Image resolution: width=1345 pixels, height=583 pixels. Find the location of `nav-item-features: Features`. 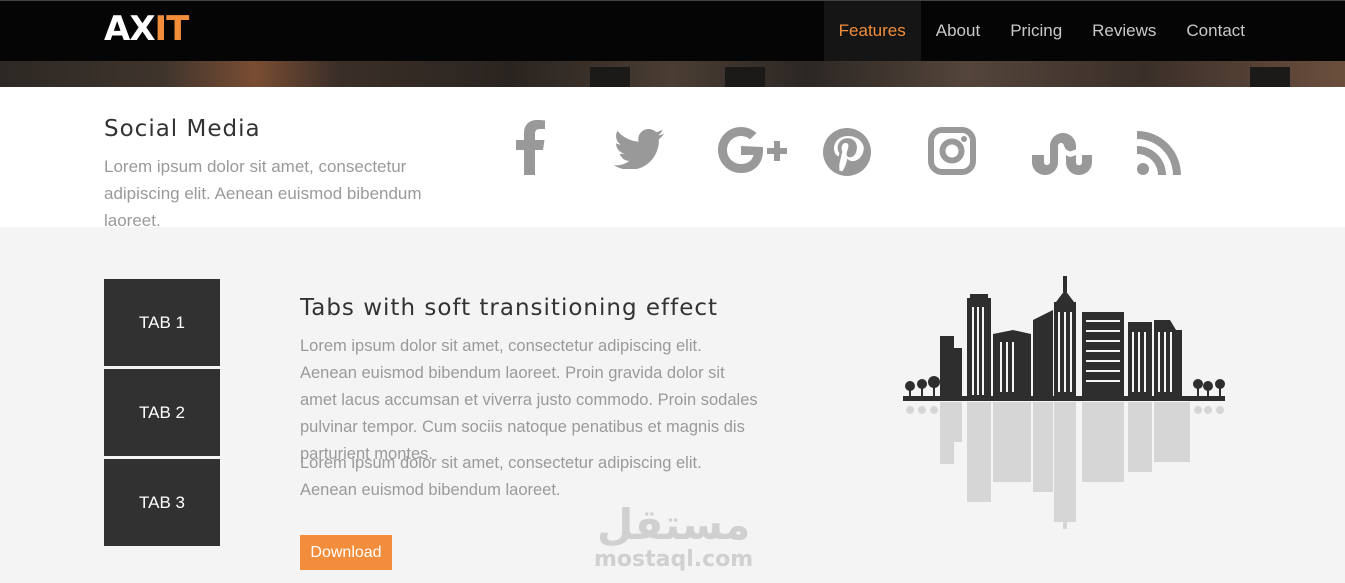

nav-item-features: Features is located at coordinates (872, 31).